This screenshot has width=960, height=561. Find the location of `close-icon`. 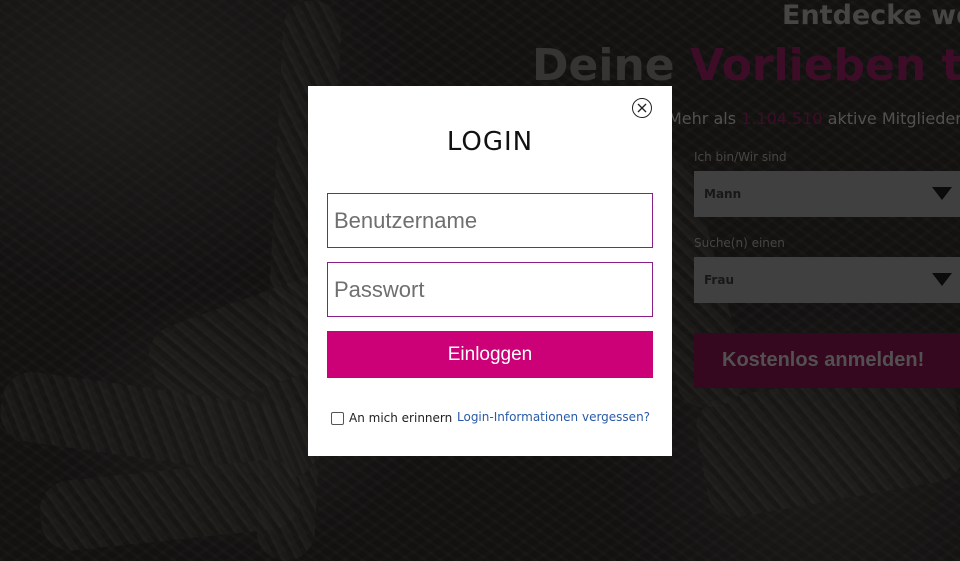

close-icon is located at coordinates (642, 108).